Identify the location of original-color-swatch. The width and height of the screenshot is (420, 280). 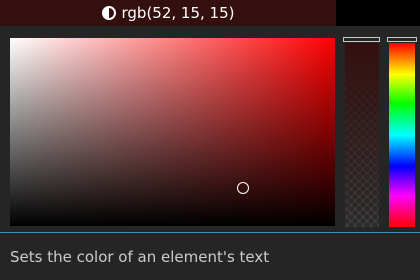
(378, 13).